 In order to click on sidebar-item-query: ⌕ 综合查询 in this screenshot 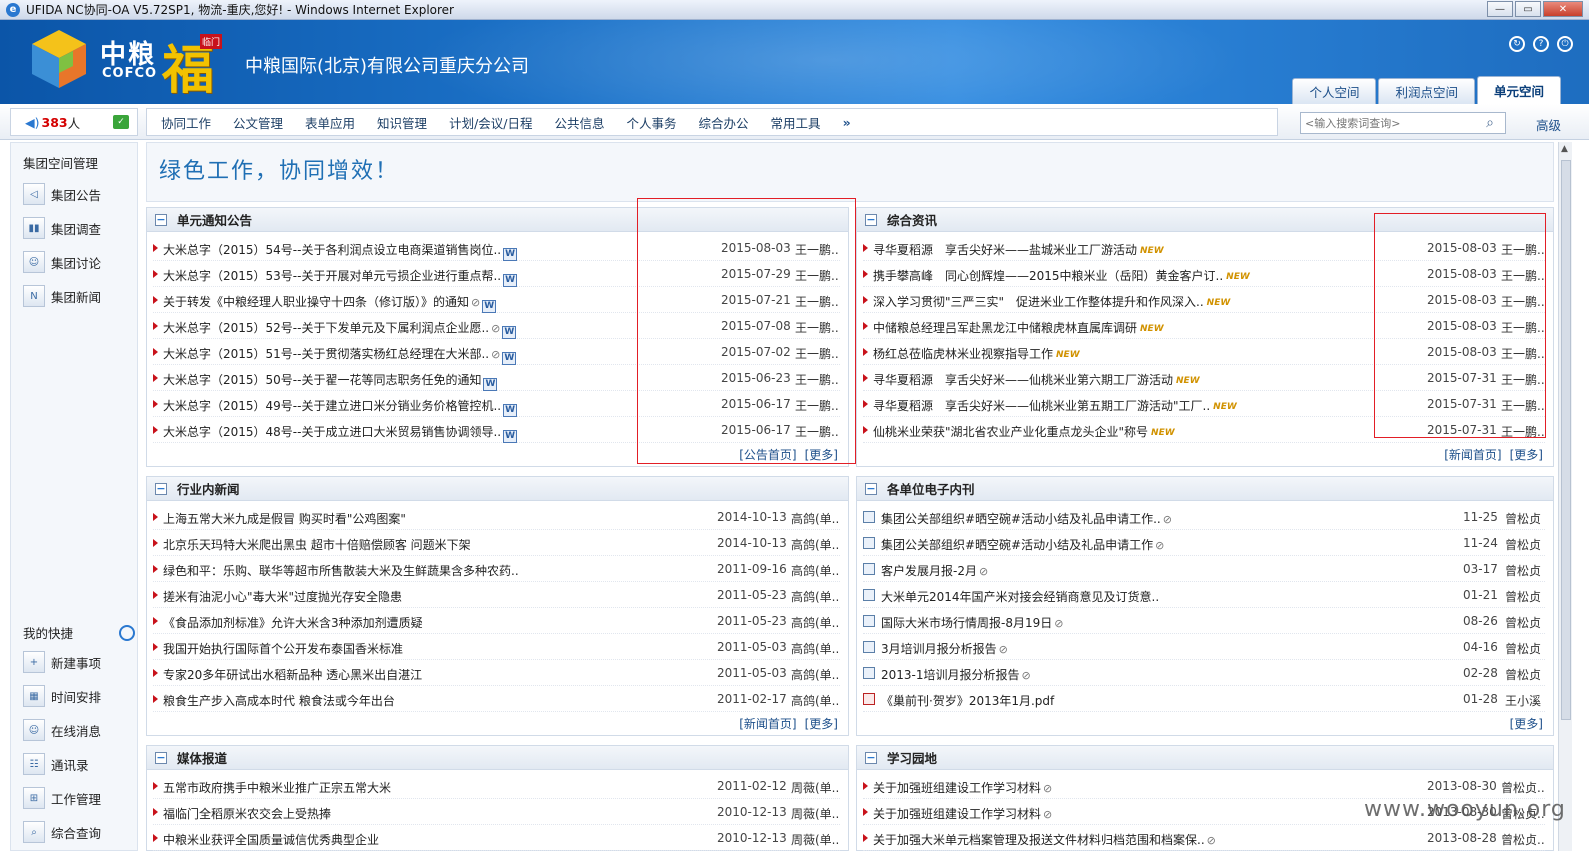, I will do `click(62, 832)`.